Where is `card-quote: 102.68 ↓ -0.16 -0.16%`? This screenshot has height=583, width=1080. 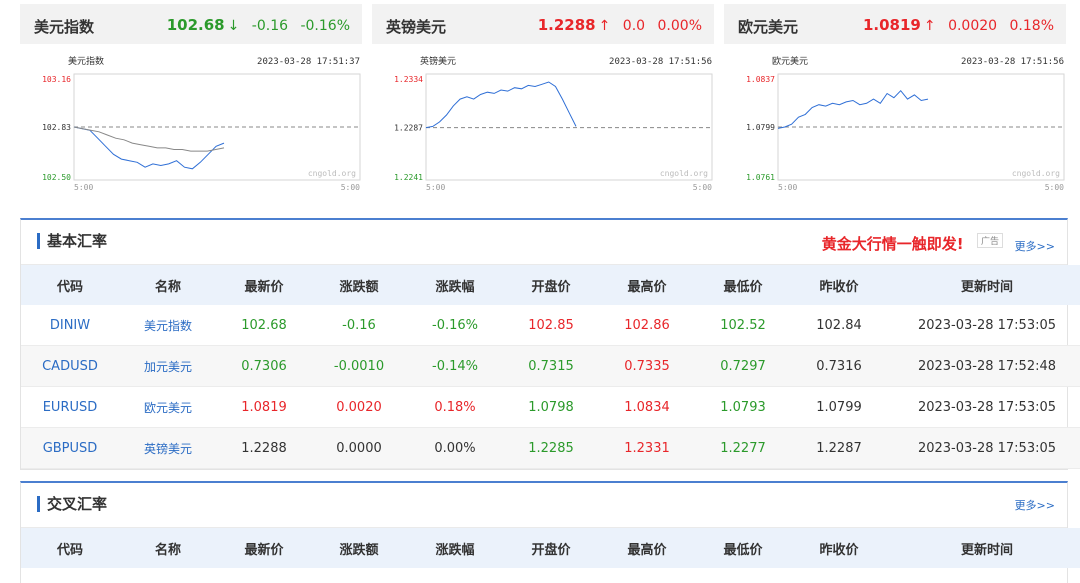
card-quote: 102.68 ↓ -0.16 -0.16% is located at coordinates (258, 25).